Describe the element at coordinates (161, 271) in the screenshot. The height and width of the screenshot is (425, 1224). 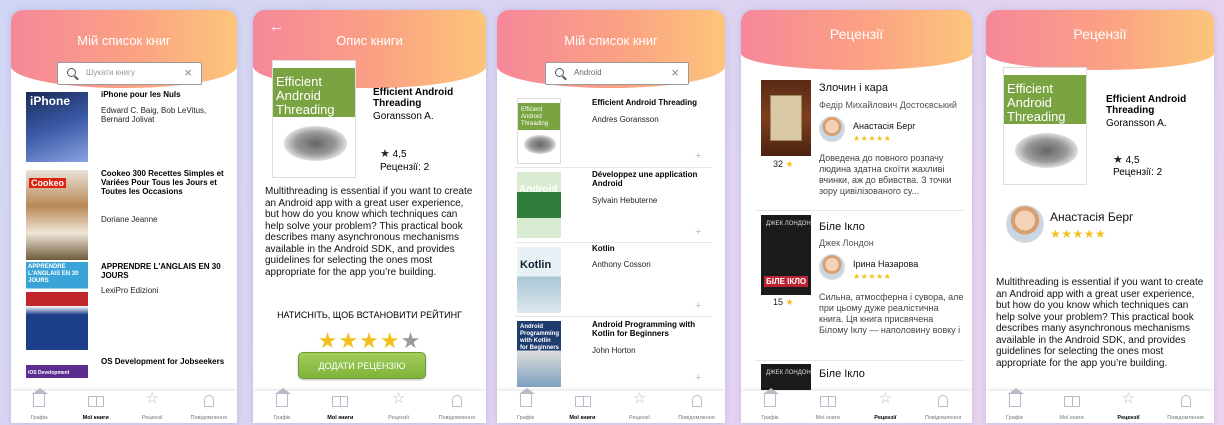
I see `book-title: APPRENDRE L'ANGLAIS EN 30 JOURS` at that location.